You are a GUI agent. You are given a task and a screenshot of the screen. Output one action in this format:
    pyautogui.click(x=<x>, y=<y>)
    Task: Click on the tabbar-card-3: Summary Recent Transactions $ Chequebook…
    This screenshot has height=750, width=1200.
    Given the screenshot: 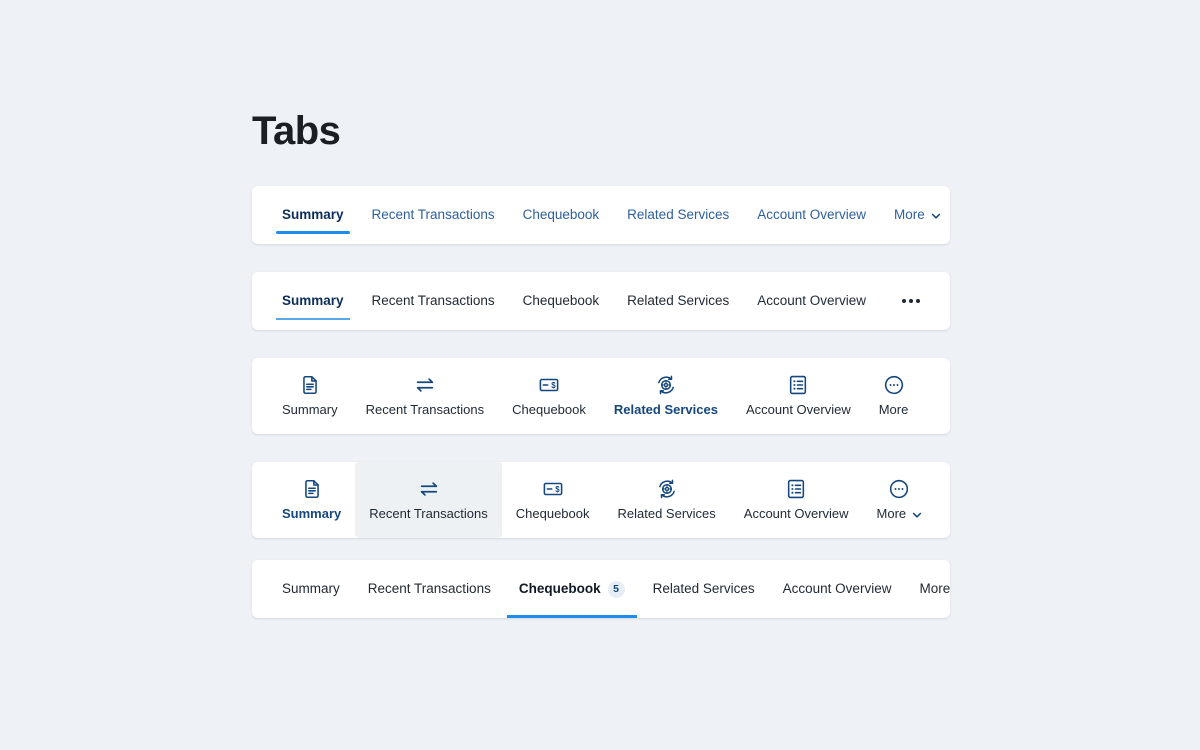 What is the action you would take?
    pyautogui.click(x=601, y=396)
    